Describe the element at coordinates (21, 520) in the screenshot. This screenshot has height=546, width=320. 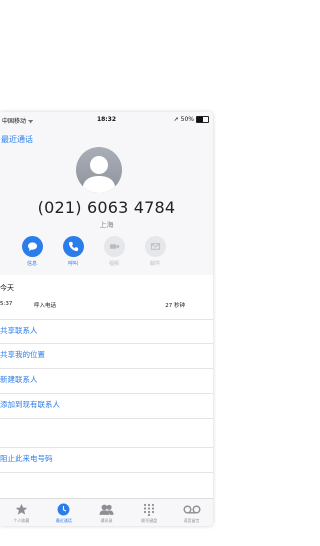
I see `tab-favorites-label: 个人收藏` at that location.